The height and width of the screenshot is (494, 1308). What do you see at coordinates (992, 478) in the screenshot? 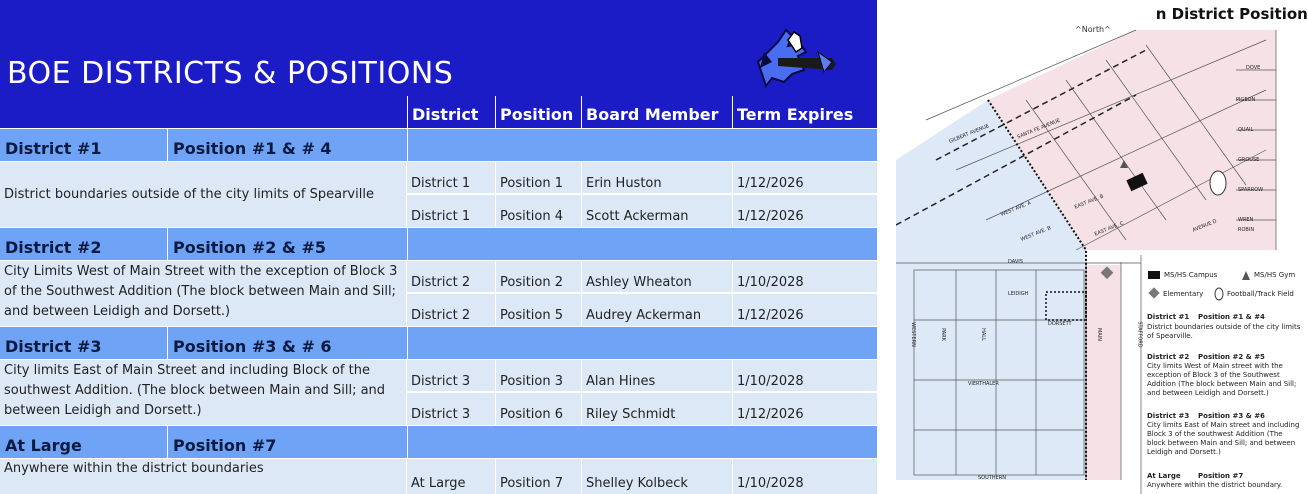
I see `street-label: SOUTHERN` at bounding box center [992, 478].